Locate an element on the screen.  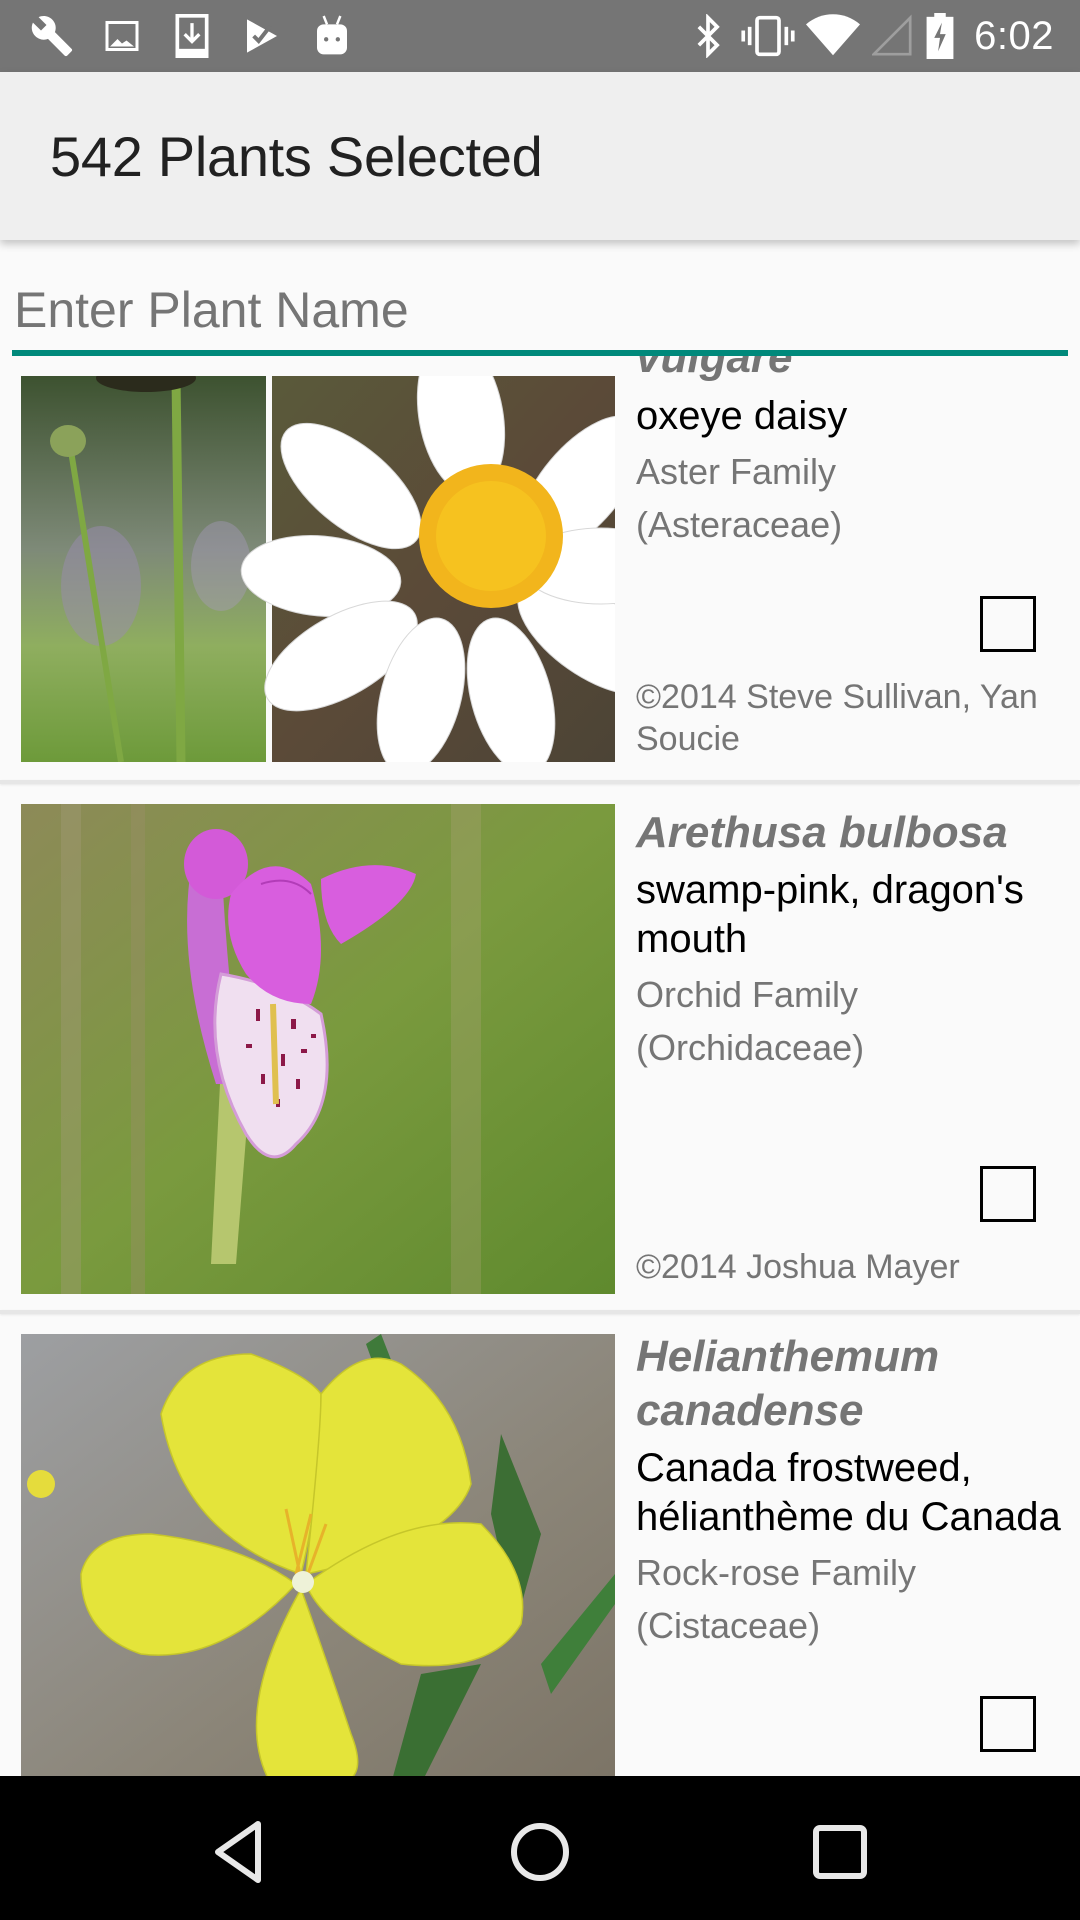
navigation-bar is located at coordinates (540, 1848).